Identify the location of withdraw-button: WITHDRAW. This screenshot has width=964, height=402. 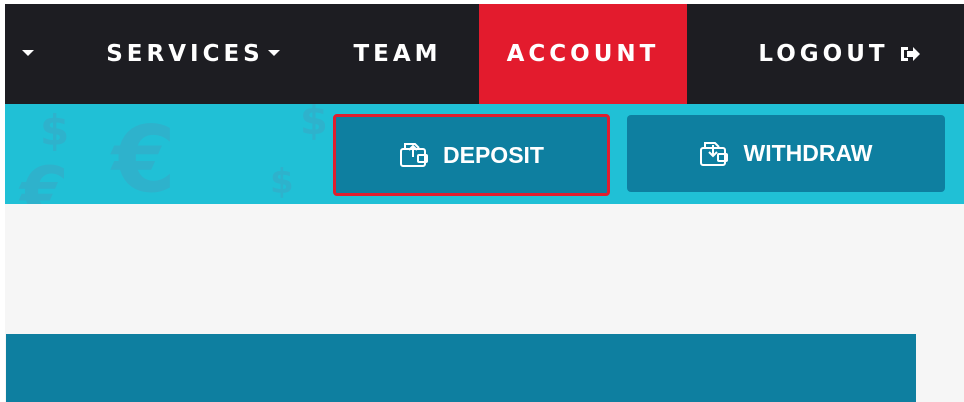
(786, 153).